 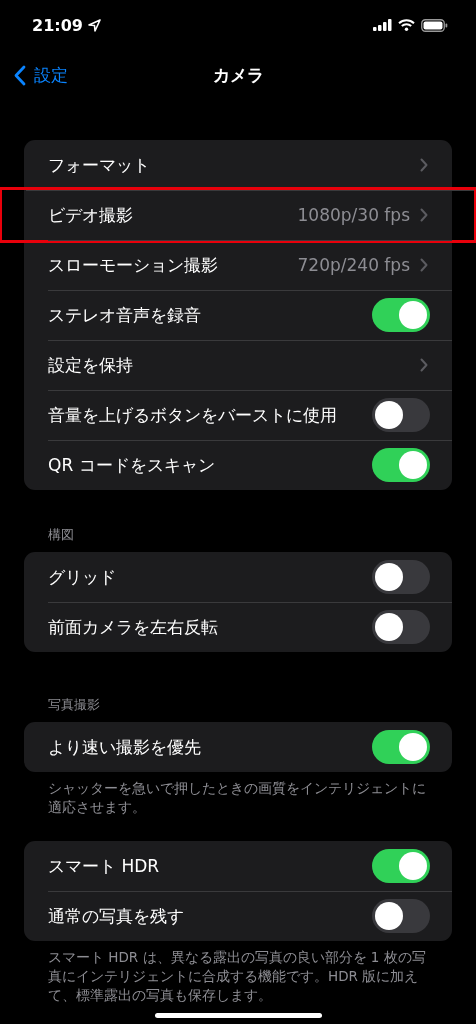 I want to click on location-arrow-icon, so click(x=94, y=25).